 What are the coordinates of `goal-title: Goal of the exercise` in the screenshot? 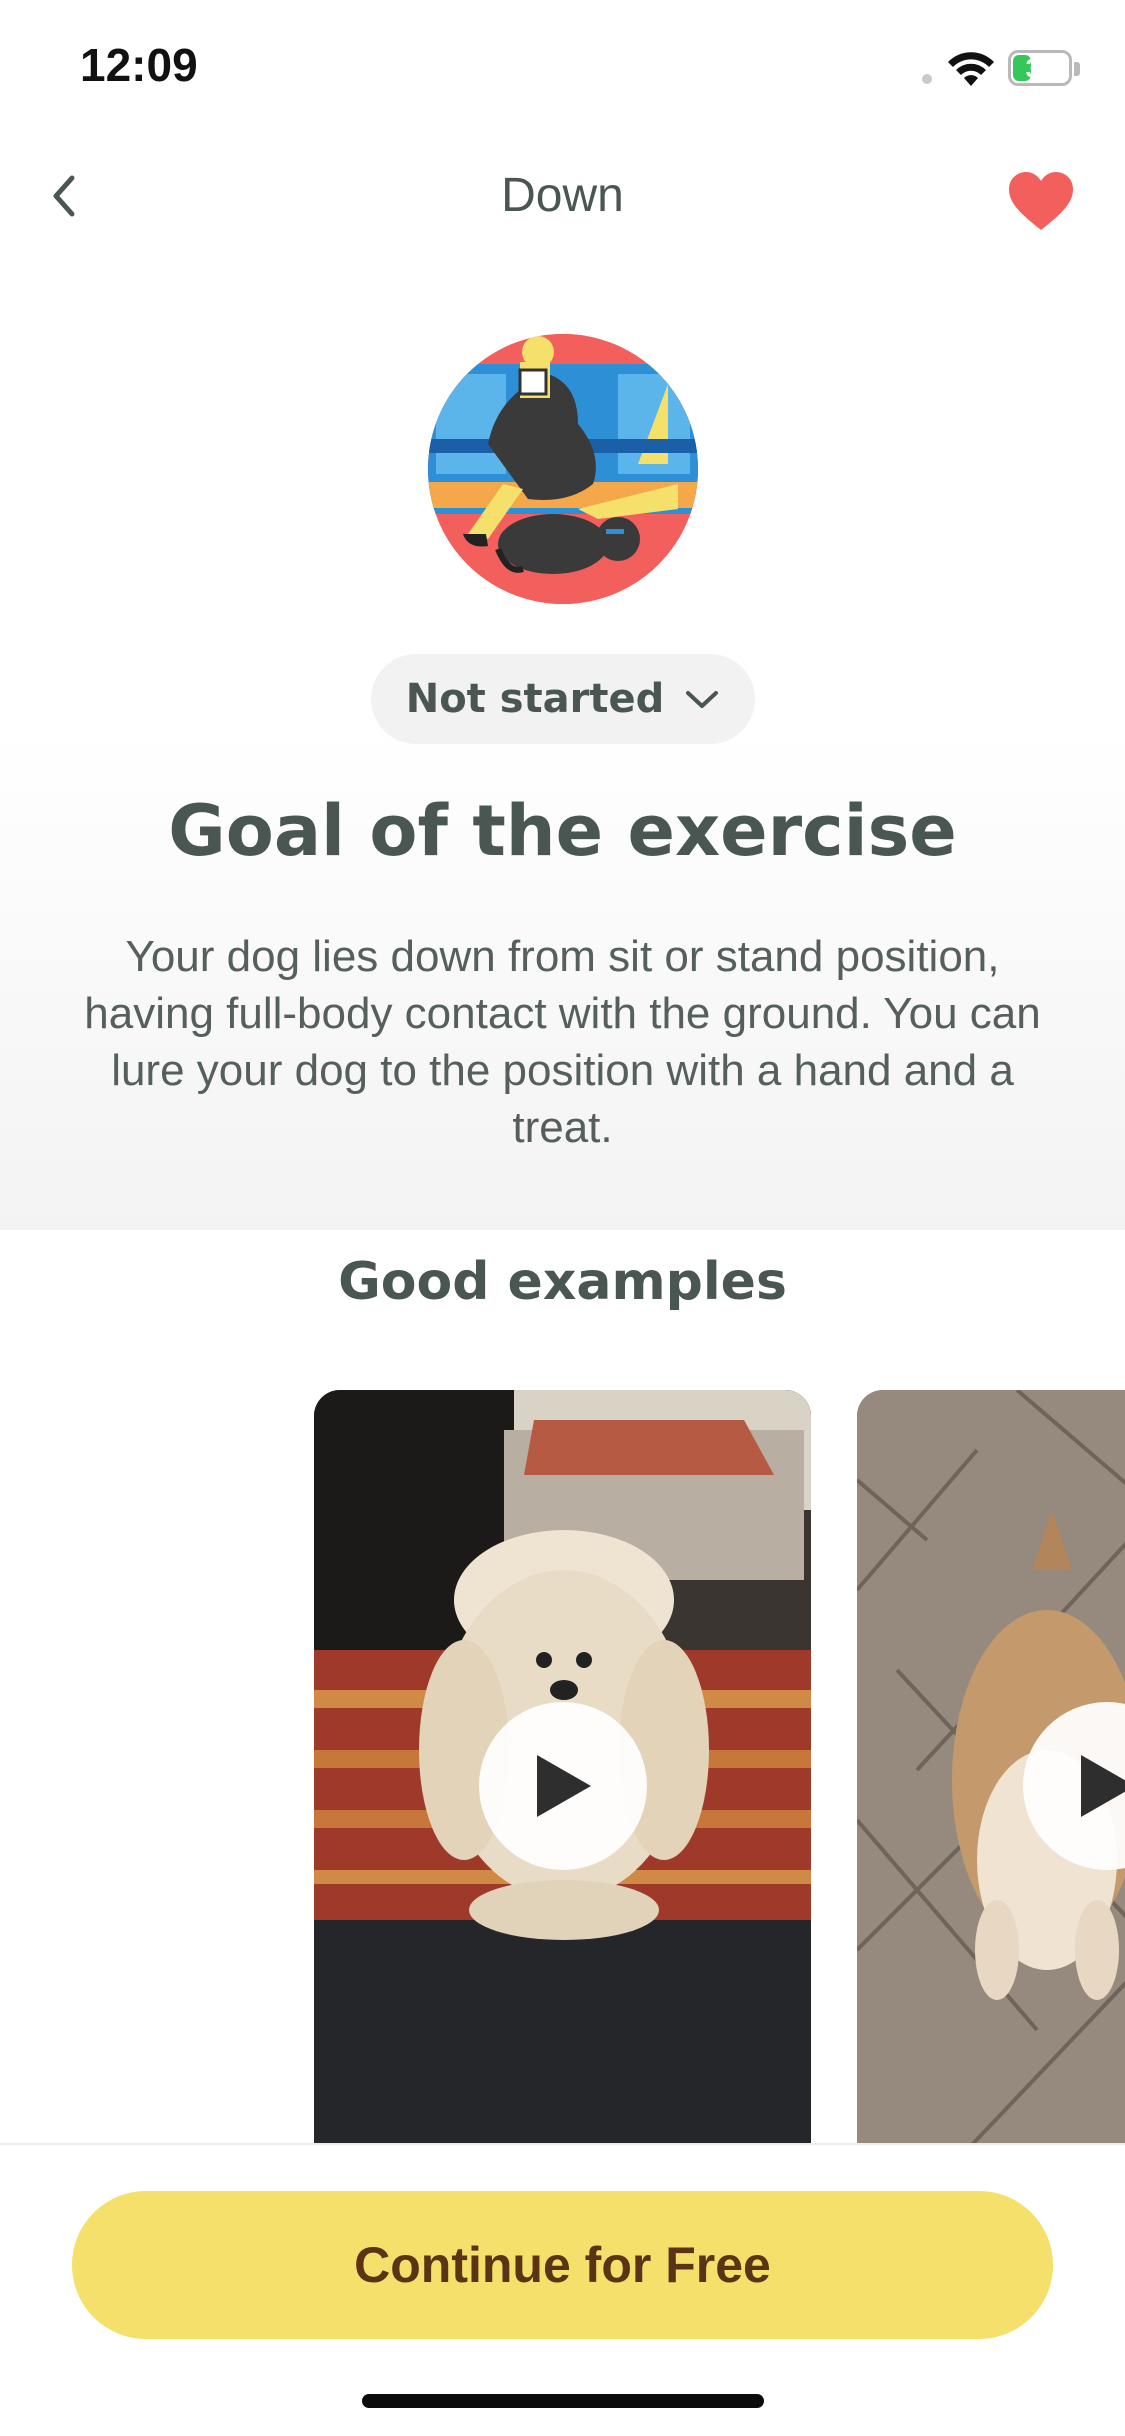 It's located at (562, 831).